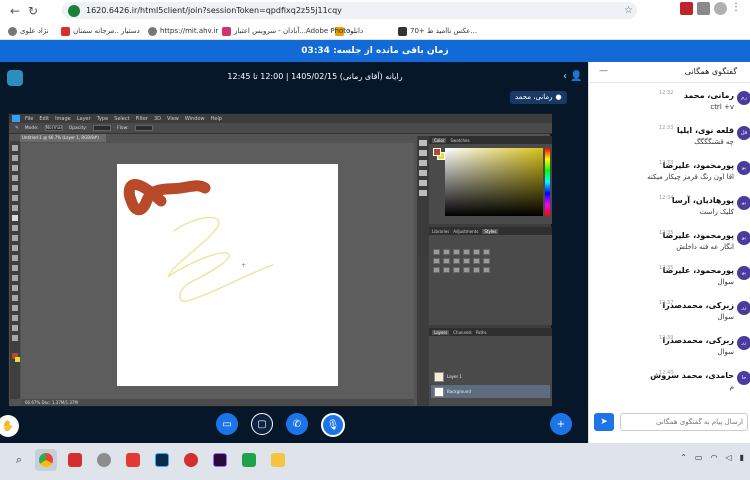 The height and width of the screenshot is (480, 750). I want to click on pdf-extension-icon, so click(686, 8).